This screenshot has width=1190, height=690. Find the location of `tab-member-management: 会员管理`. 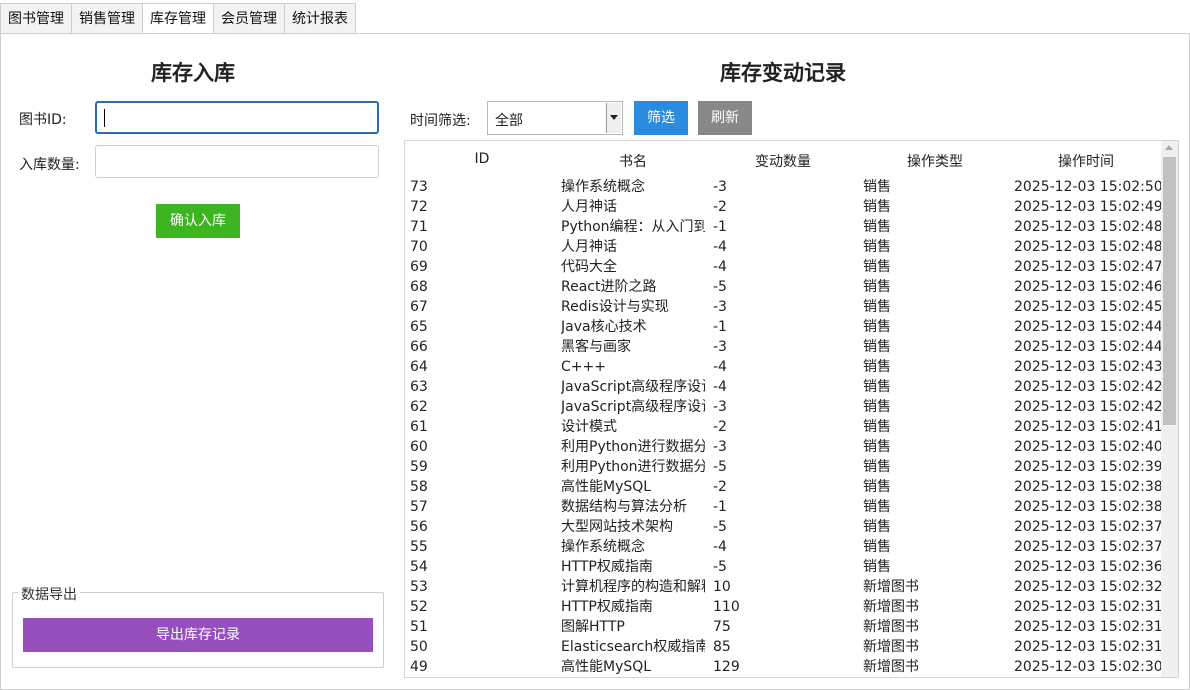

tab-member-management: 会员管理 is located at coordinates (249, 18).